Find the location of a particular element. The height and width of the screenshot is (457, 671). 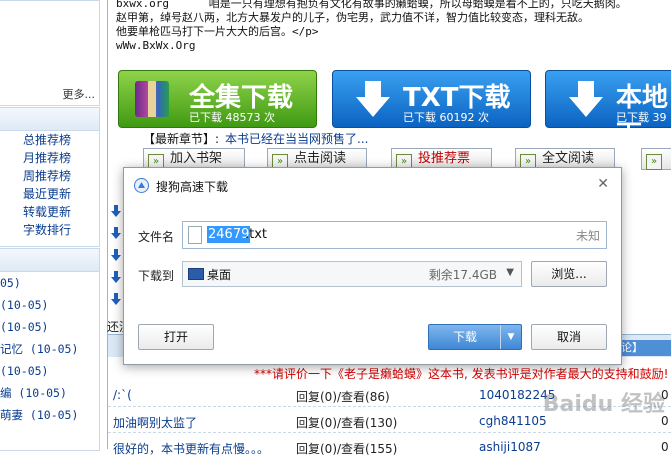

filename-field: 24679 .txt 未知 is located at coordinates (394, 235).